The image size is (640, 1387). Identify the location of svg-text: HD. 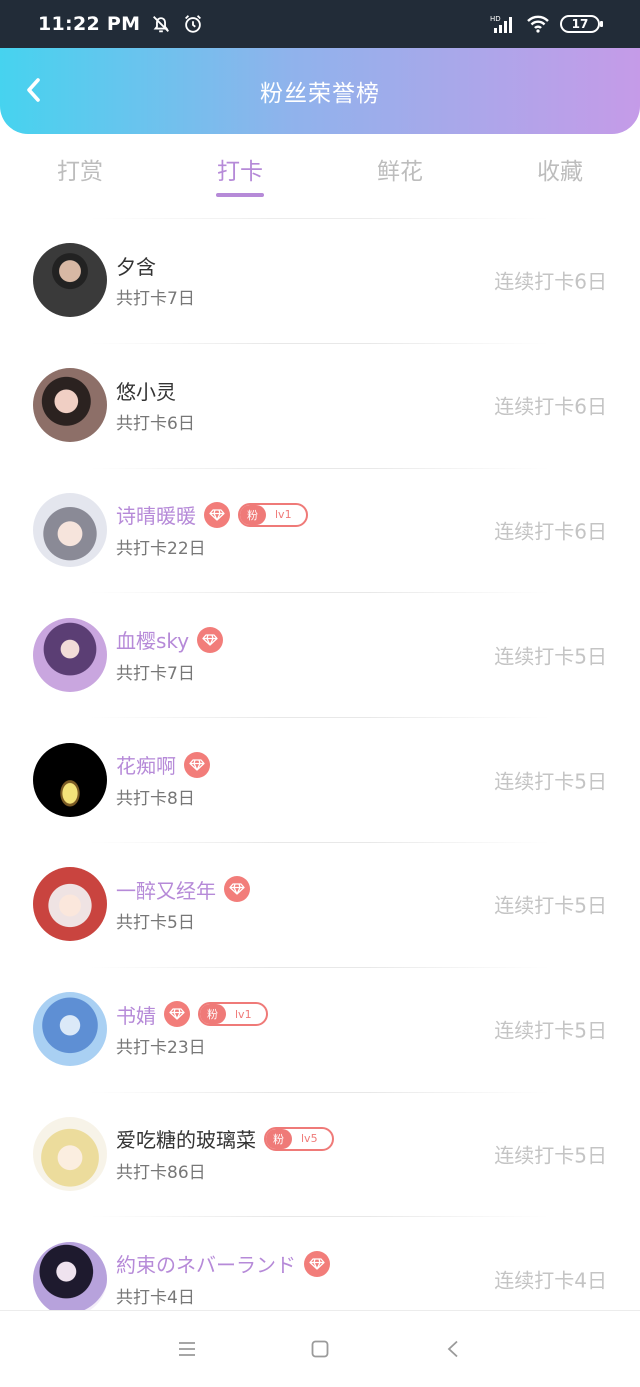
(495, 19).